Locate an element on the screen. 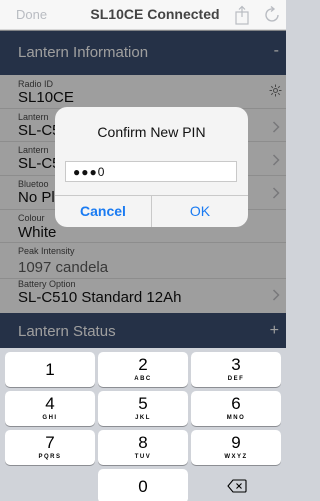 The image size is (320, 501). key-8: 8 TUV is located at coordinates (143, 447).